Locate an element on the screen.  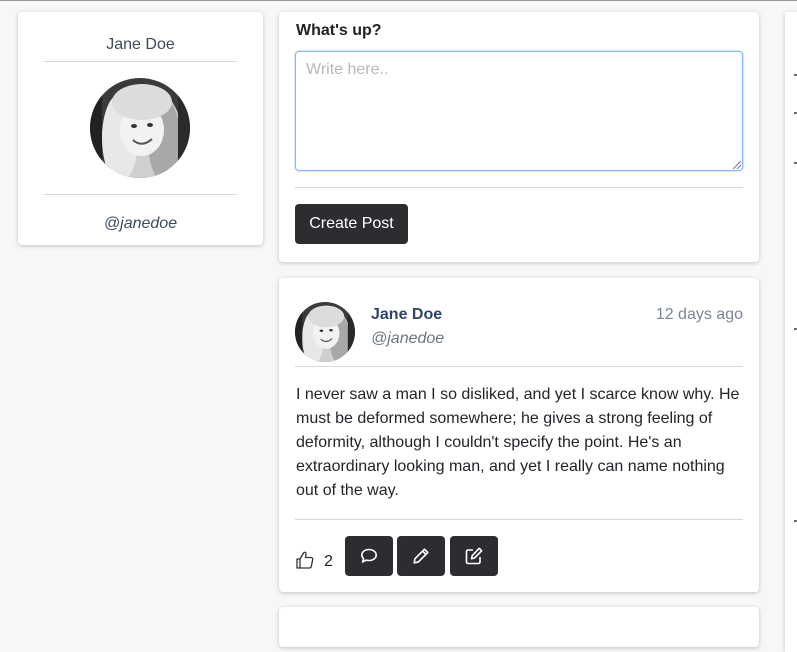
post-textarea is located at coordinates (519, 111).